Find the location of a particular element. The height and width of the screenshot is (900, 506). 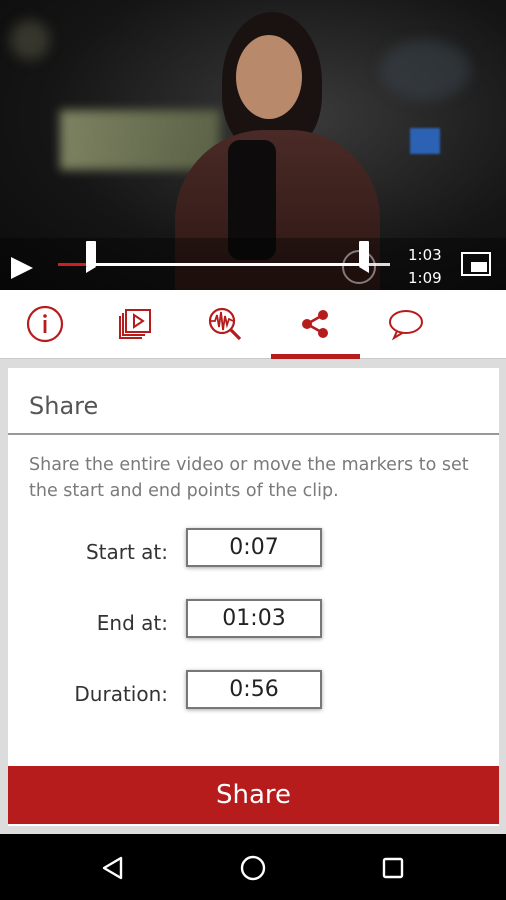

tab-info is located at coordinates (45, 324).